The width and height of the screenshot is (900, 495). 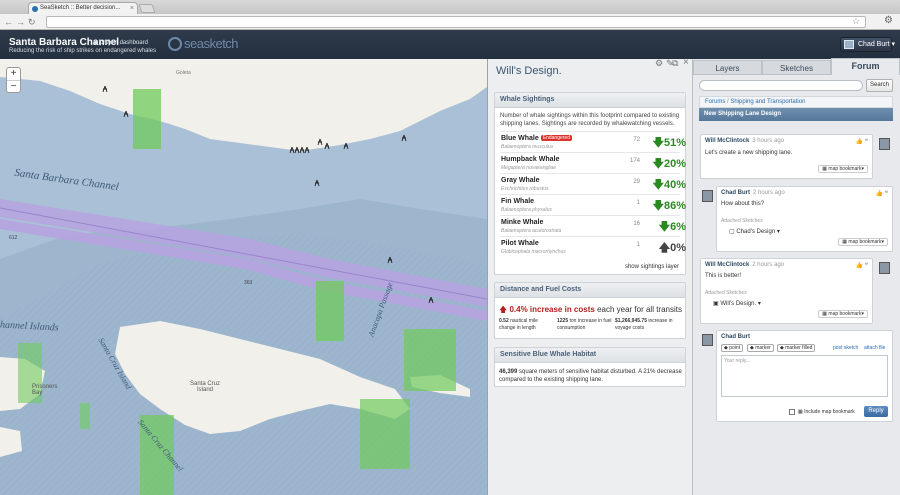 What do you see at coordinates (590, 355) in the screenshot?
I see `card-header: Sensitive Blue Whale Habitat` at bounding box center [590, 355].